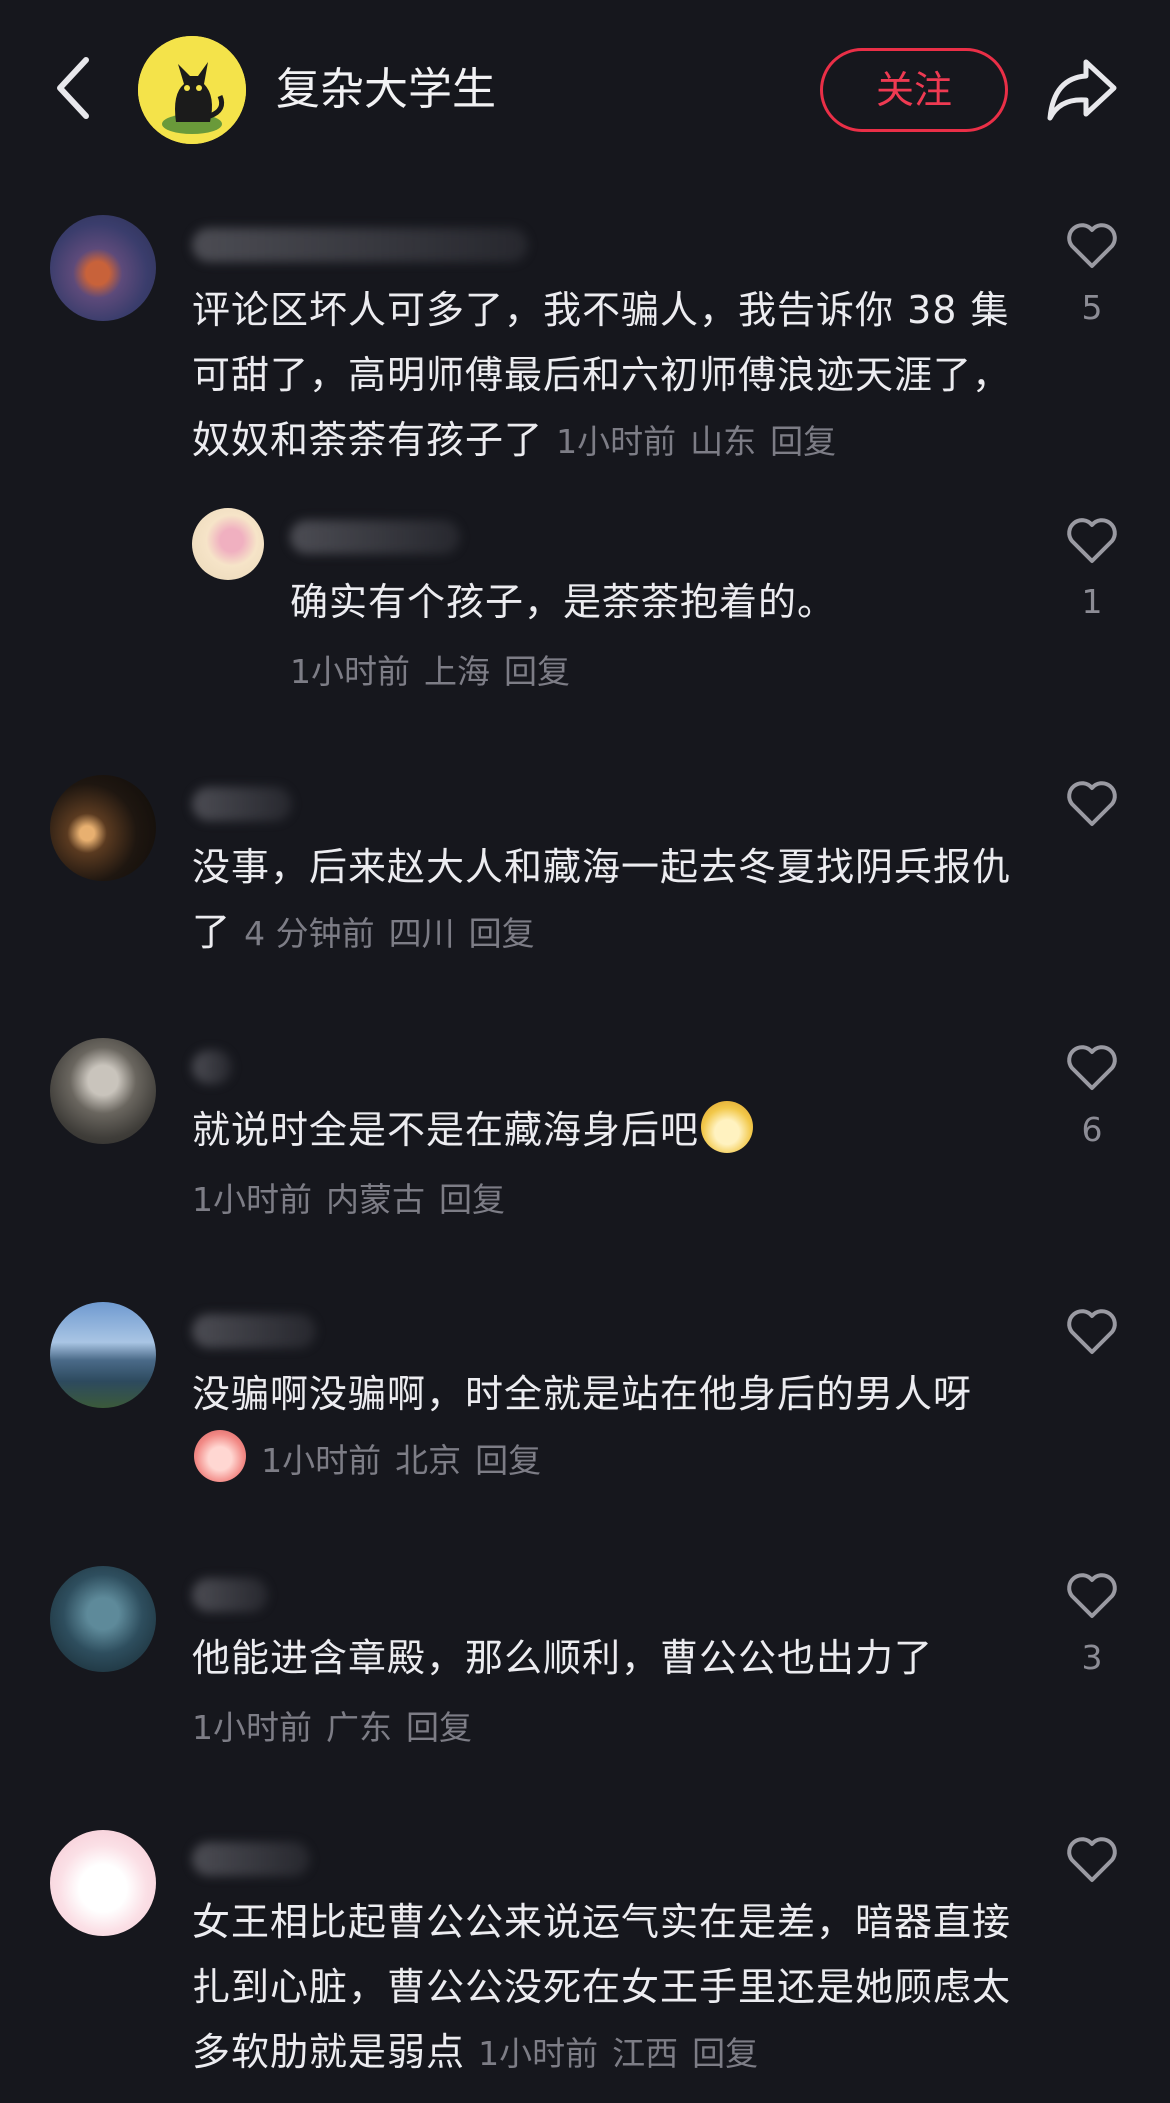  I want to click on like-count: 1, so click(1092, 601).